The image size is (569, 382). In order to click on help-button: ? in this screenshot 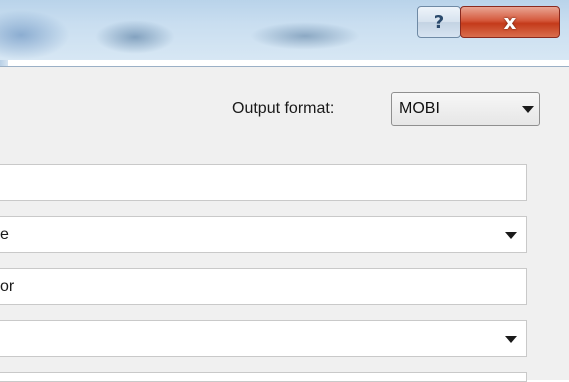, I will do `click(439, 22)`.